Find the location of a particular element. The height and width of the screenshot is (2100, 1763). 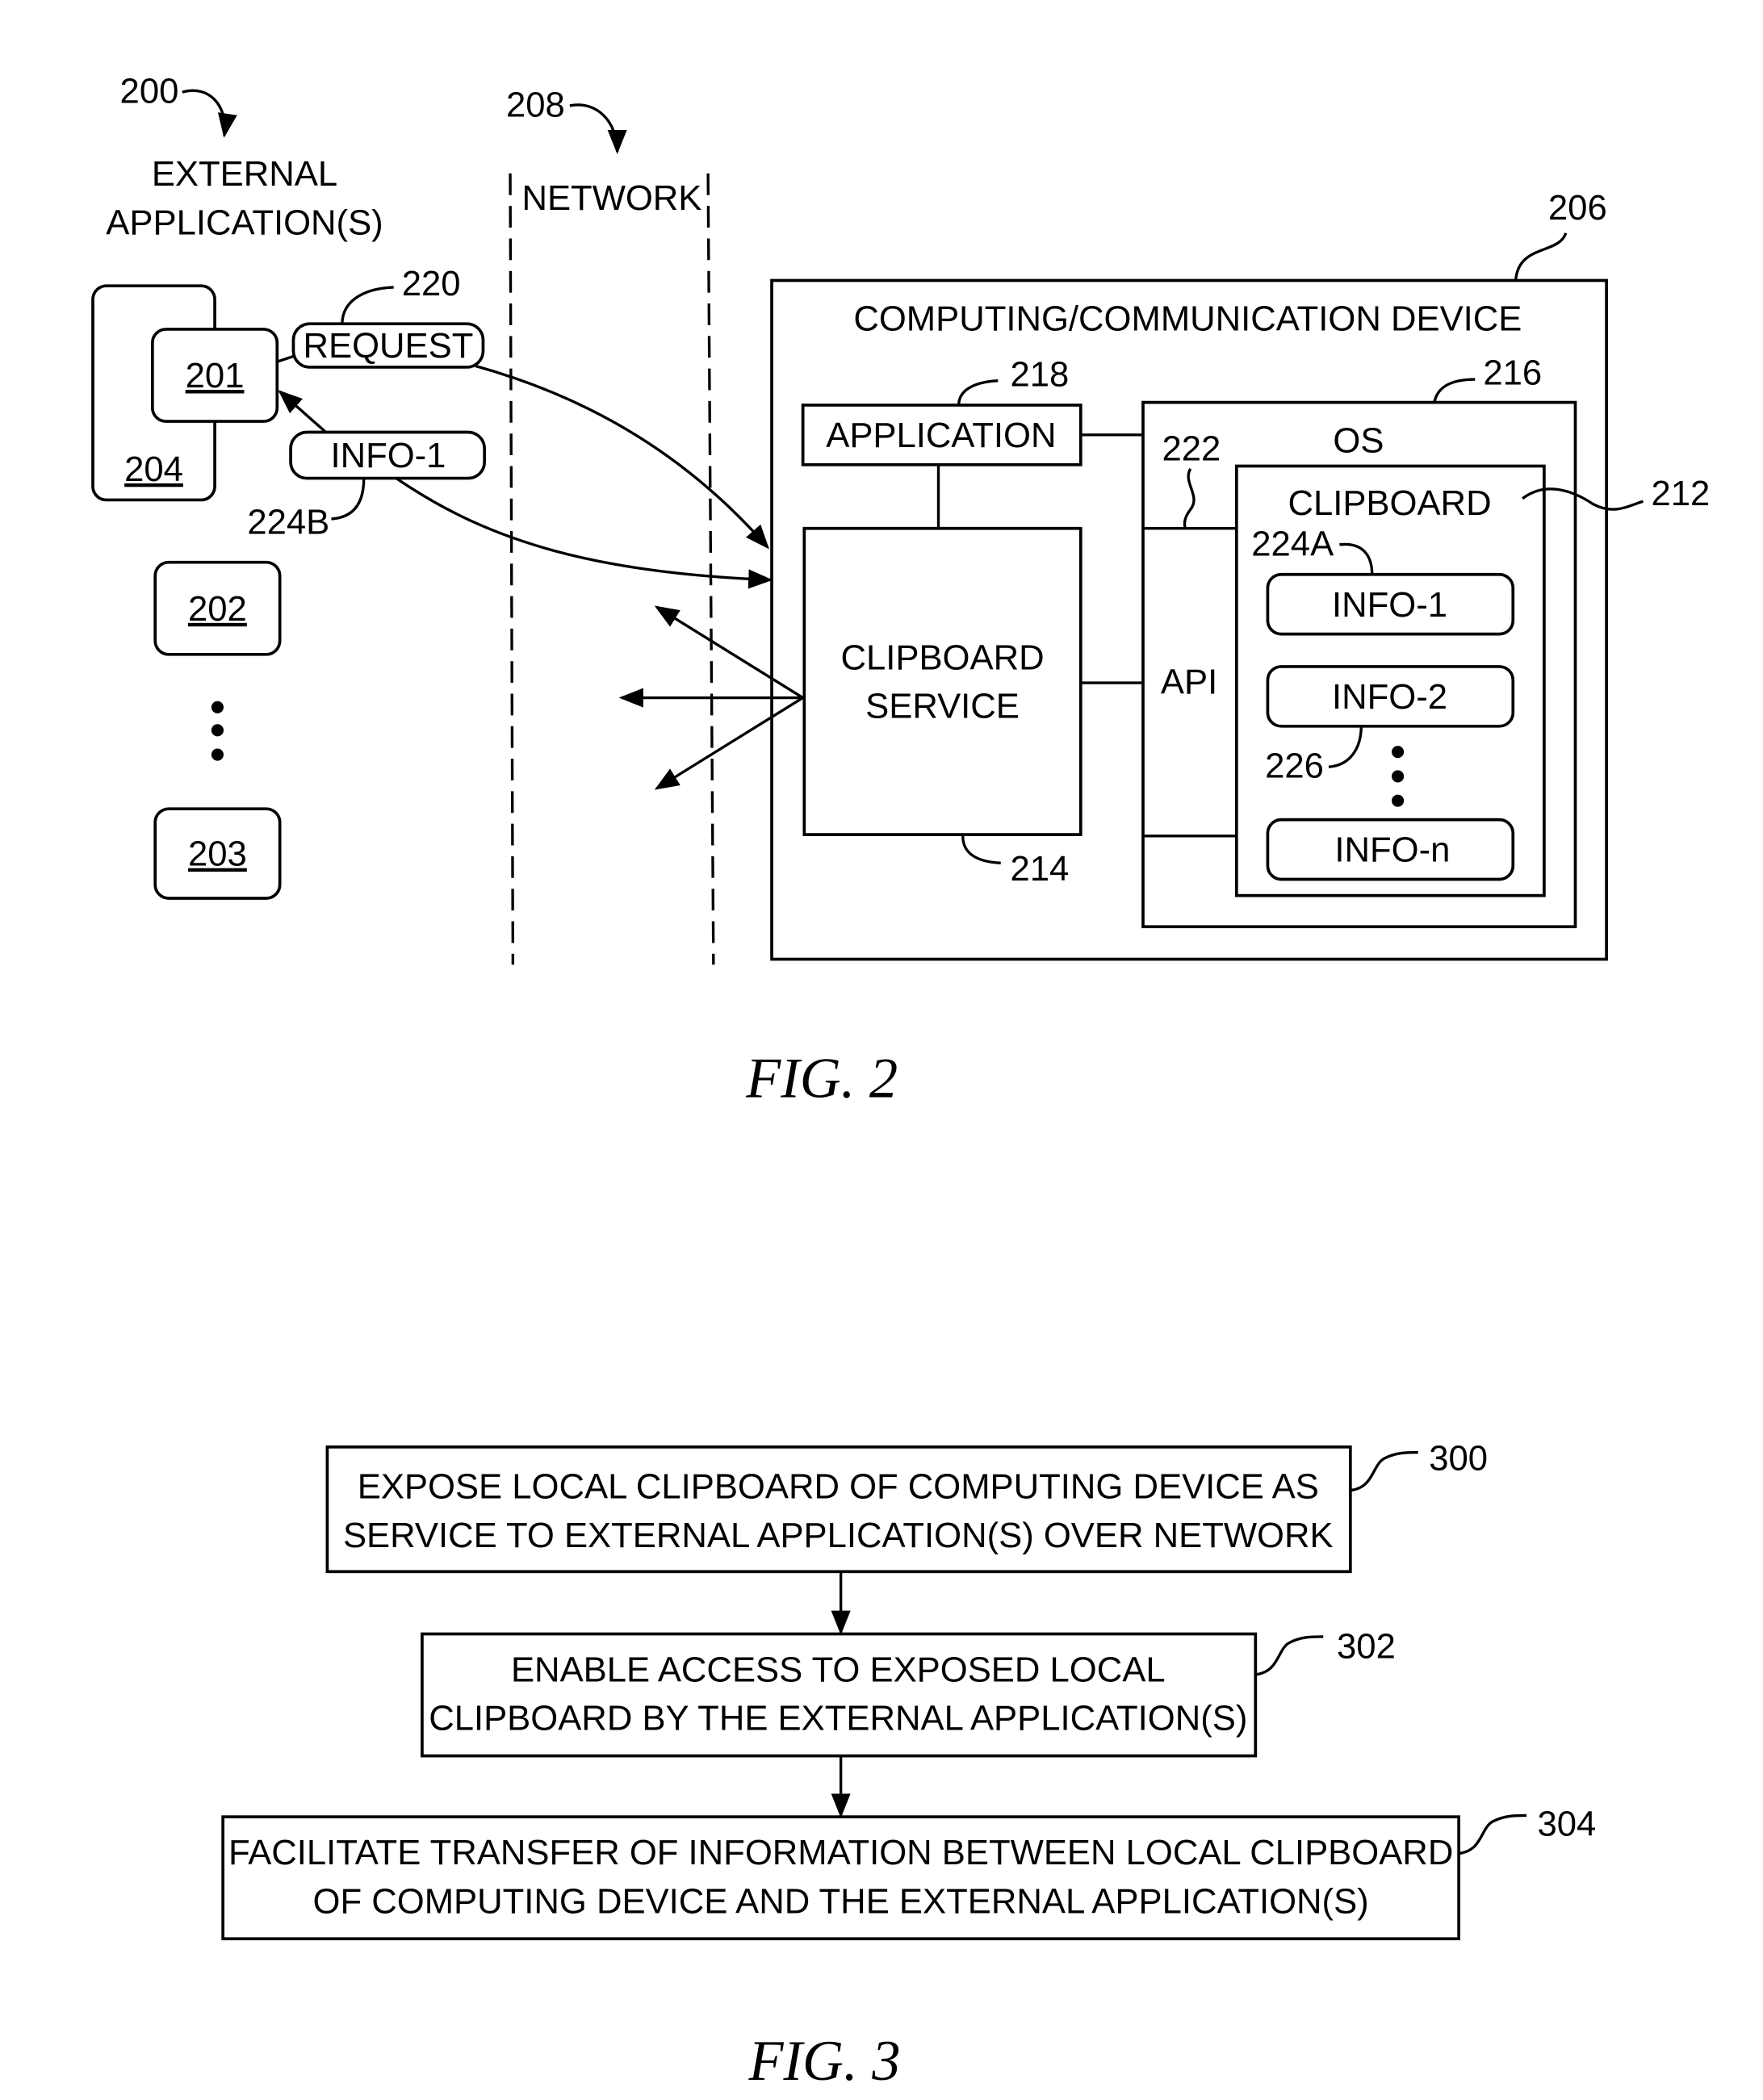

ref-212: 212 is located at coordinates (1682, 493).